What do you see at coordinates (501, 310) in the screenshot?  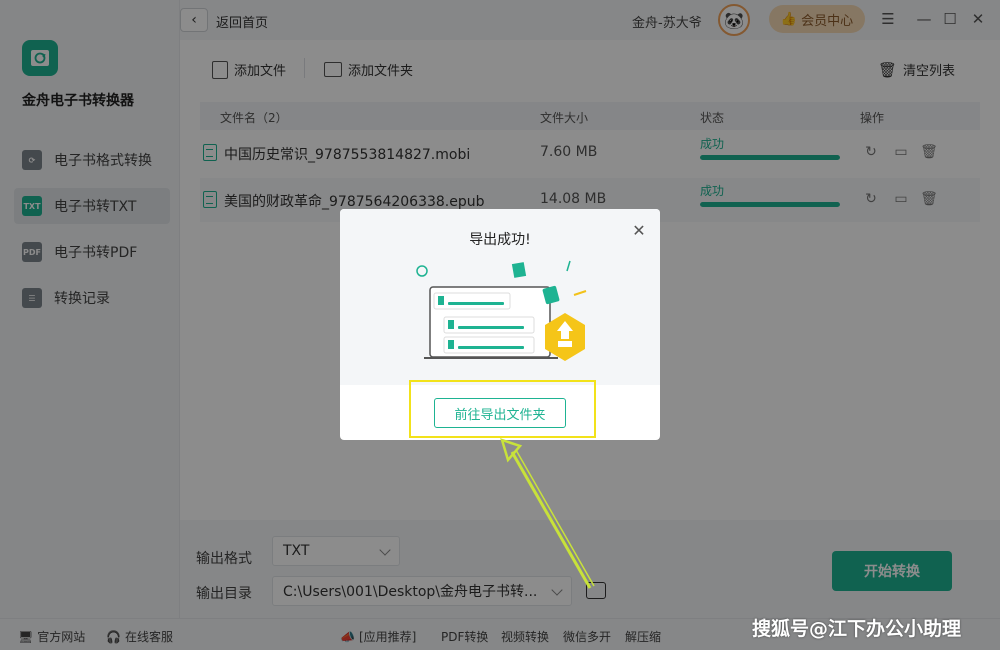 I see `export-success-illustration` at bounding box center [501, 310].